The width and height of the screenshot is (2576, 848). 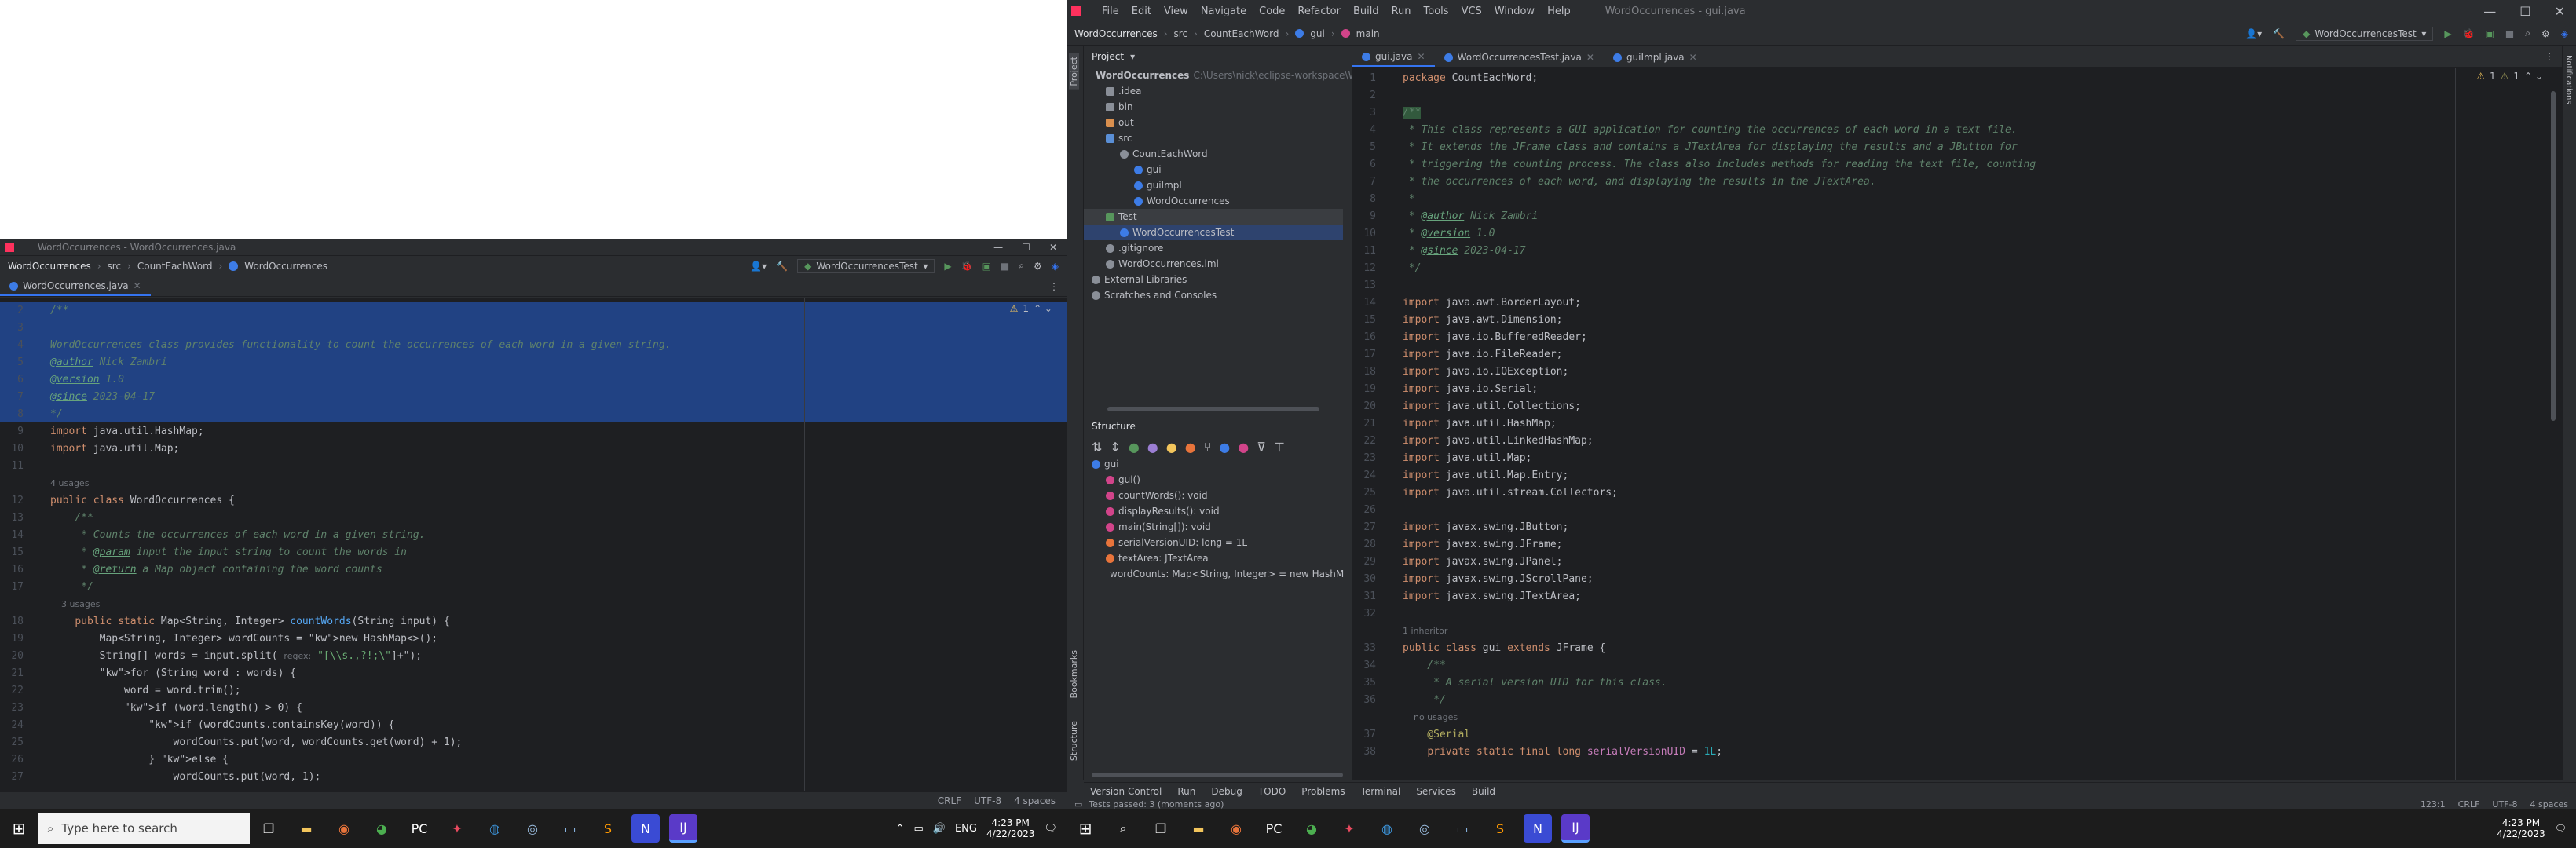 What do you see at coordinates (1519, 58) in the screenshot?
I see `tab-word-occurrences-test: WordOccurrencesTest.java ✕` at bounding box center [1519, 58].